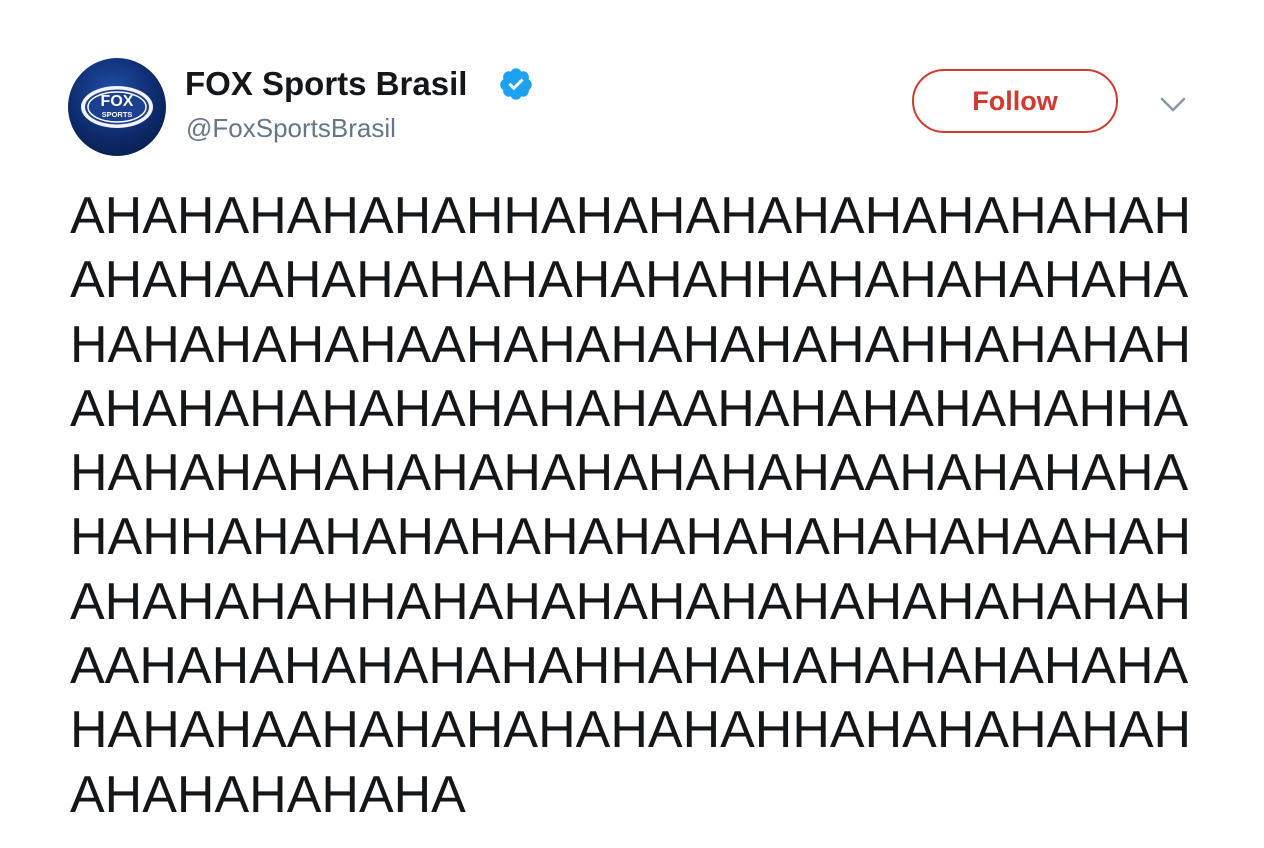 The width and height of the screenshot is (1264, 848). I want to click on tweet-text-line: AHAHAHAHAHAHAHAHAAHAHAHAHAHAHHA, so click(629, 408).